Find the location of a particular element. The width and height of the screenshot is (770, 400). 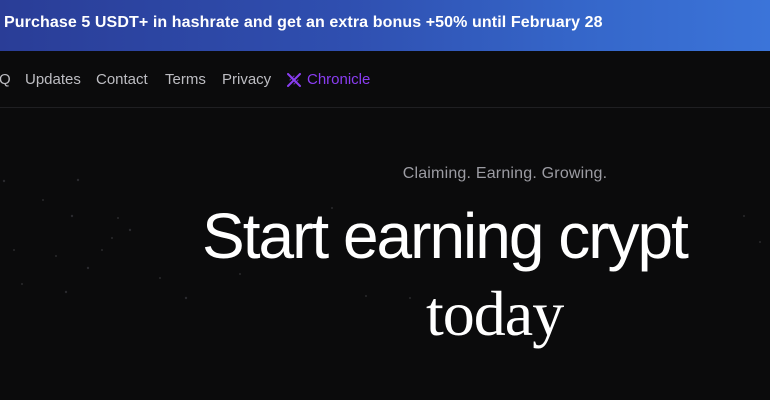

nav-item-privacy: Privacy is located at coordinates (246, 79).